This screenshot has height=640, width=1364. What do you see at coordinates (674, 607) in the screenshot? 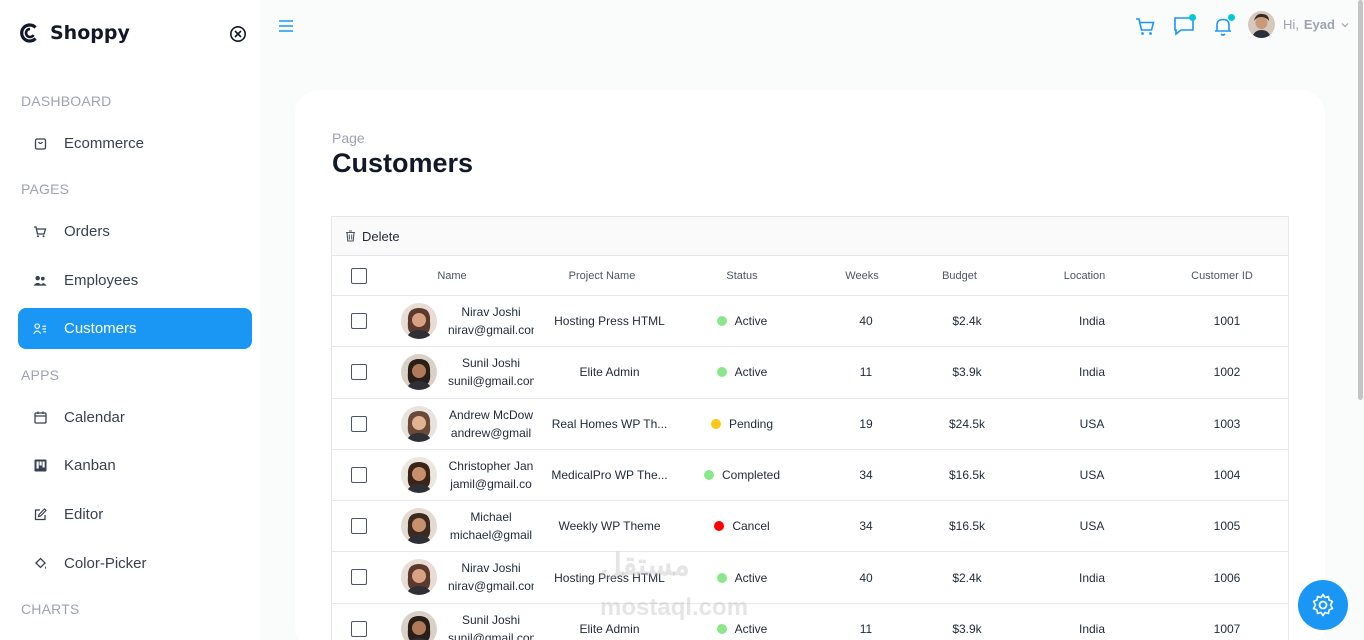
I see `watermark-latin: mostaql.com` at bounding box center [674, 607].